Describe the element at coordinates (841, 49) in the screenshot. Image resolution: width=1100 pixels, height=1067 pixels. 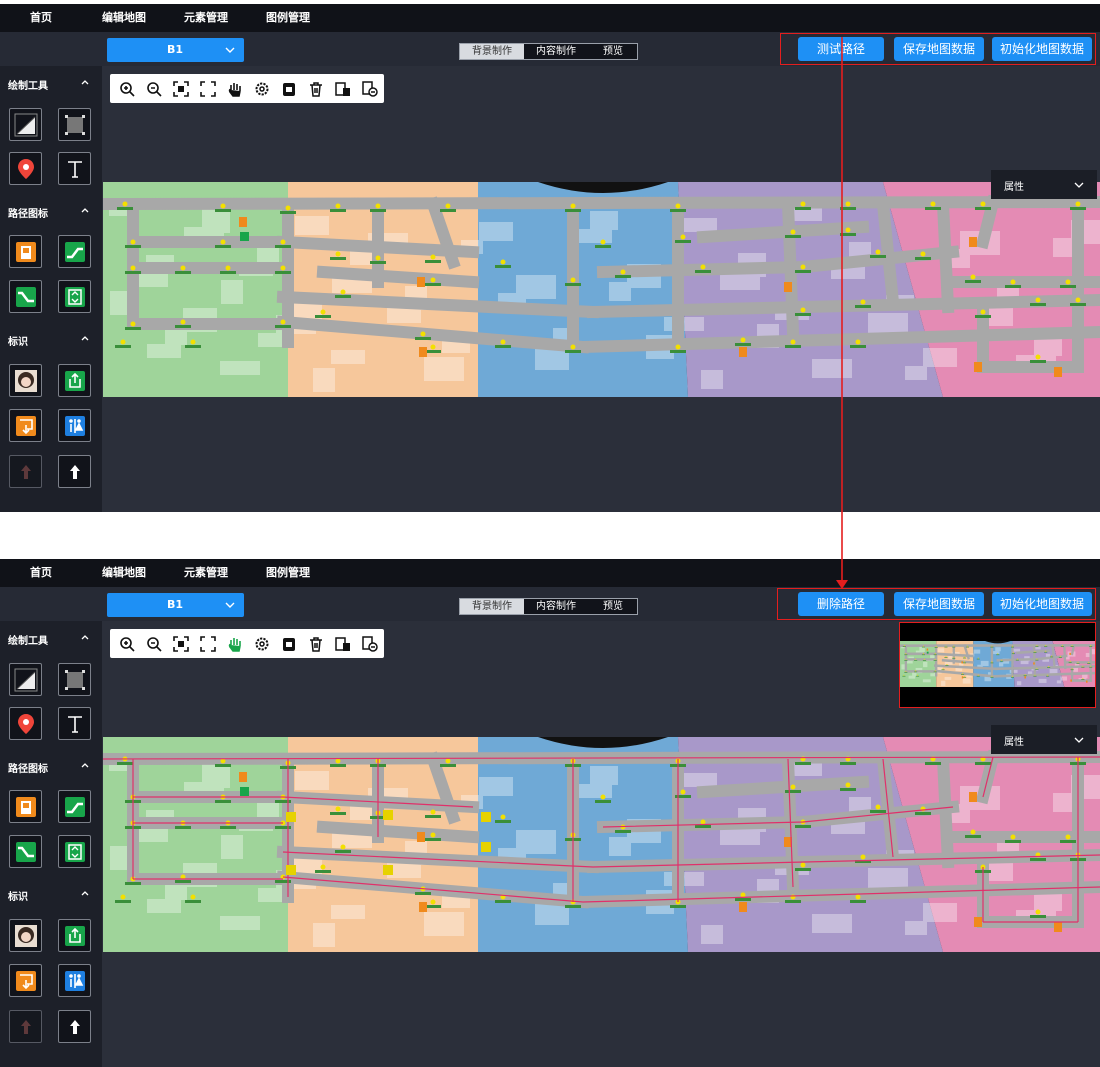
I see `test-route-button: 测试路径` at that location.